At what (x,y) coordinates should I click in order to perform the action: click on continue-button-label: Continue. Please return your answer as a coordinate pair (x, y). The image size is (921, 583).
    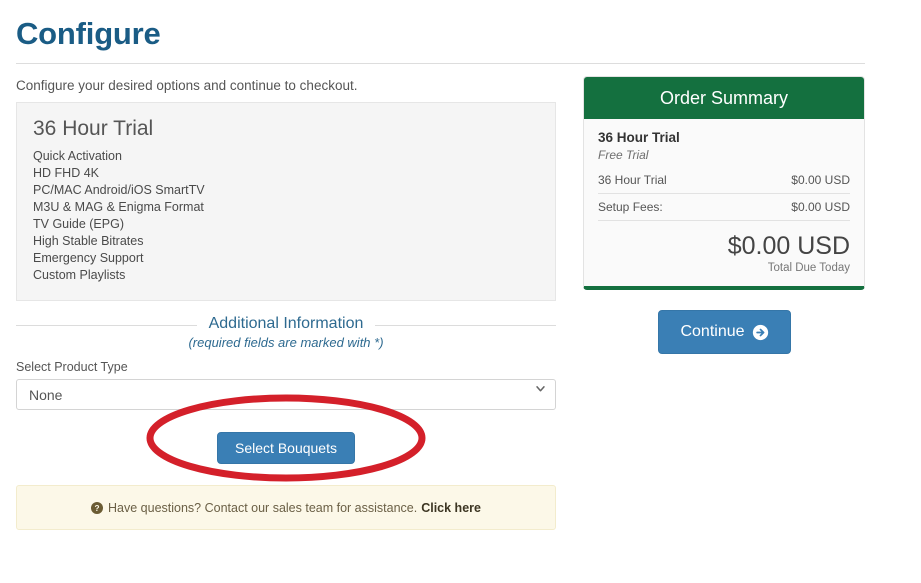
    Looking at the image, I should click on (712, 331).